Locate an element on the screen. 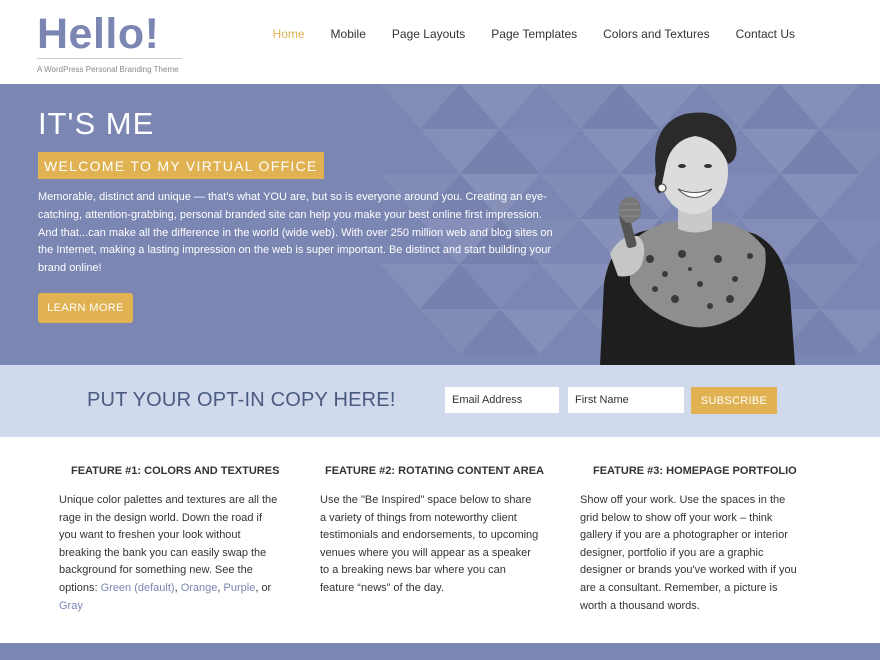  nav-contact-us: Contact Us is located at coordinates (765, 34).